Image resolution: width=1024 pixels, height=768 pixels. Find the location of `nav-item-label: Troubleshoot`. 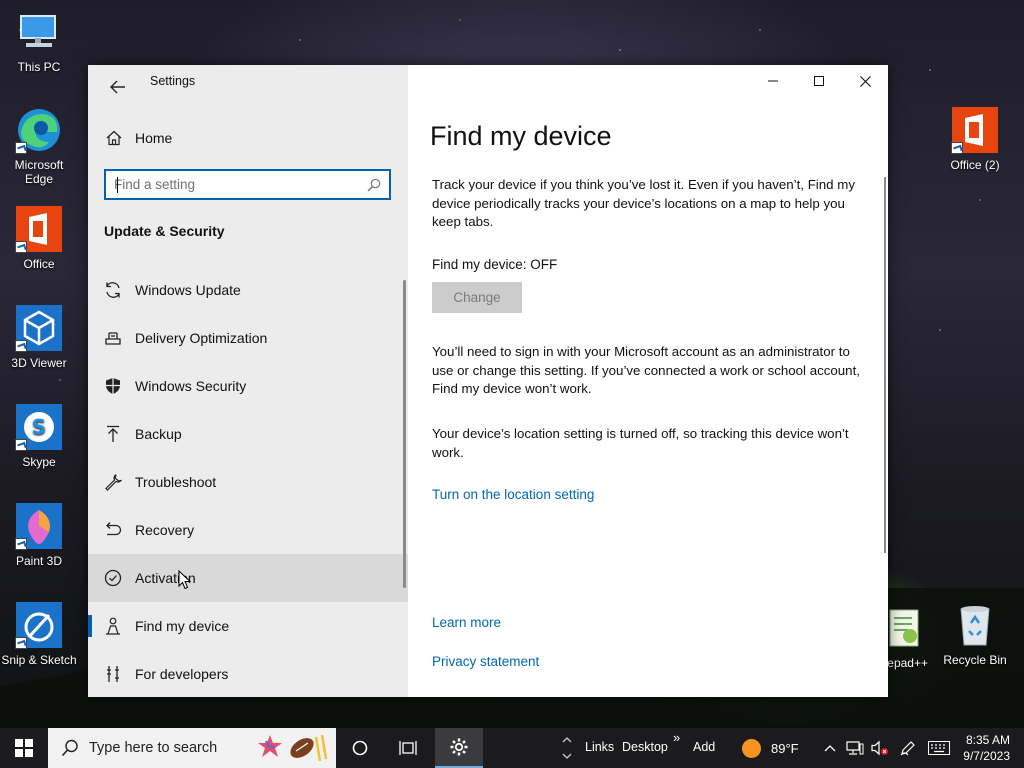

nav-item-label: Troubleshoot is located at coordinates (176, 482).